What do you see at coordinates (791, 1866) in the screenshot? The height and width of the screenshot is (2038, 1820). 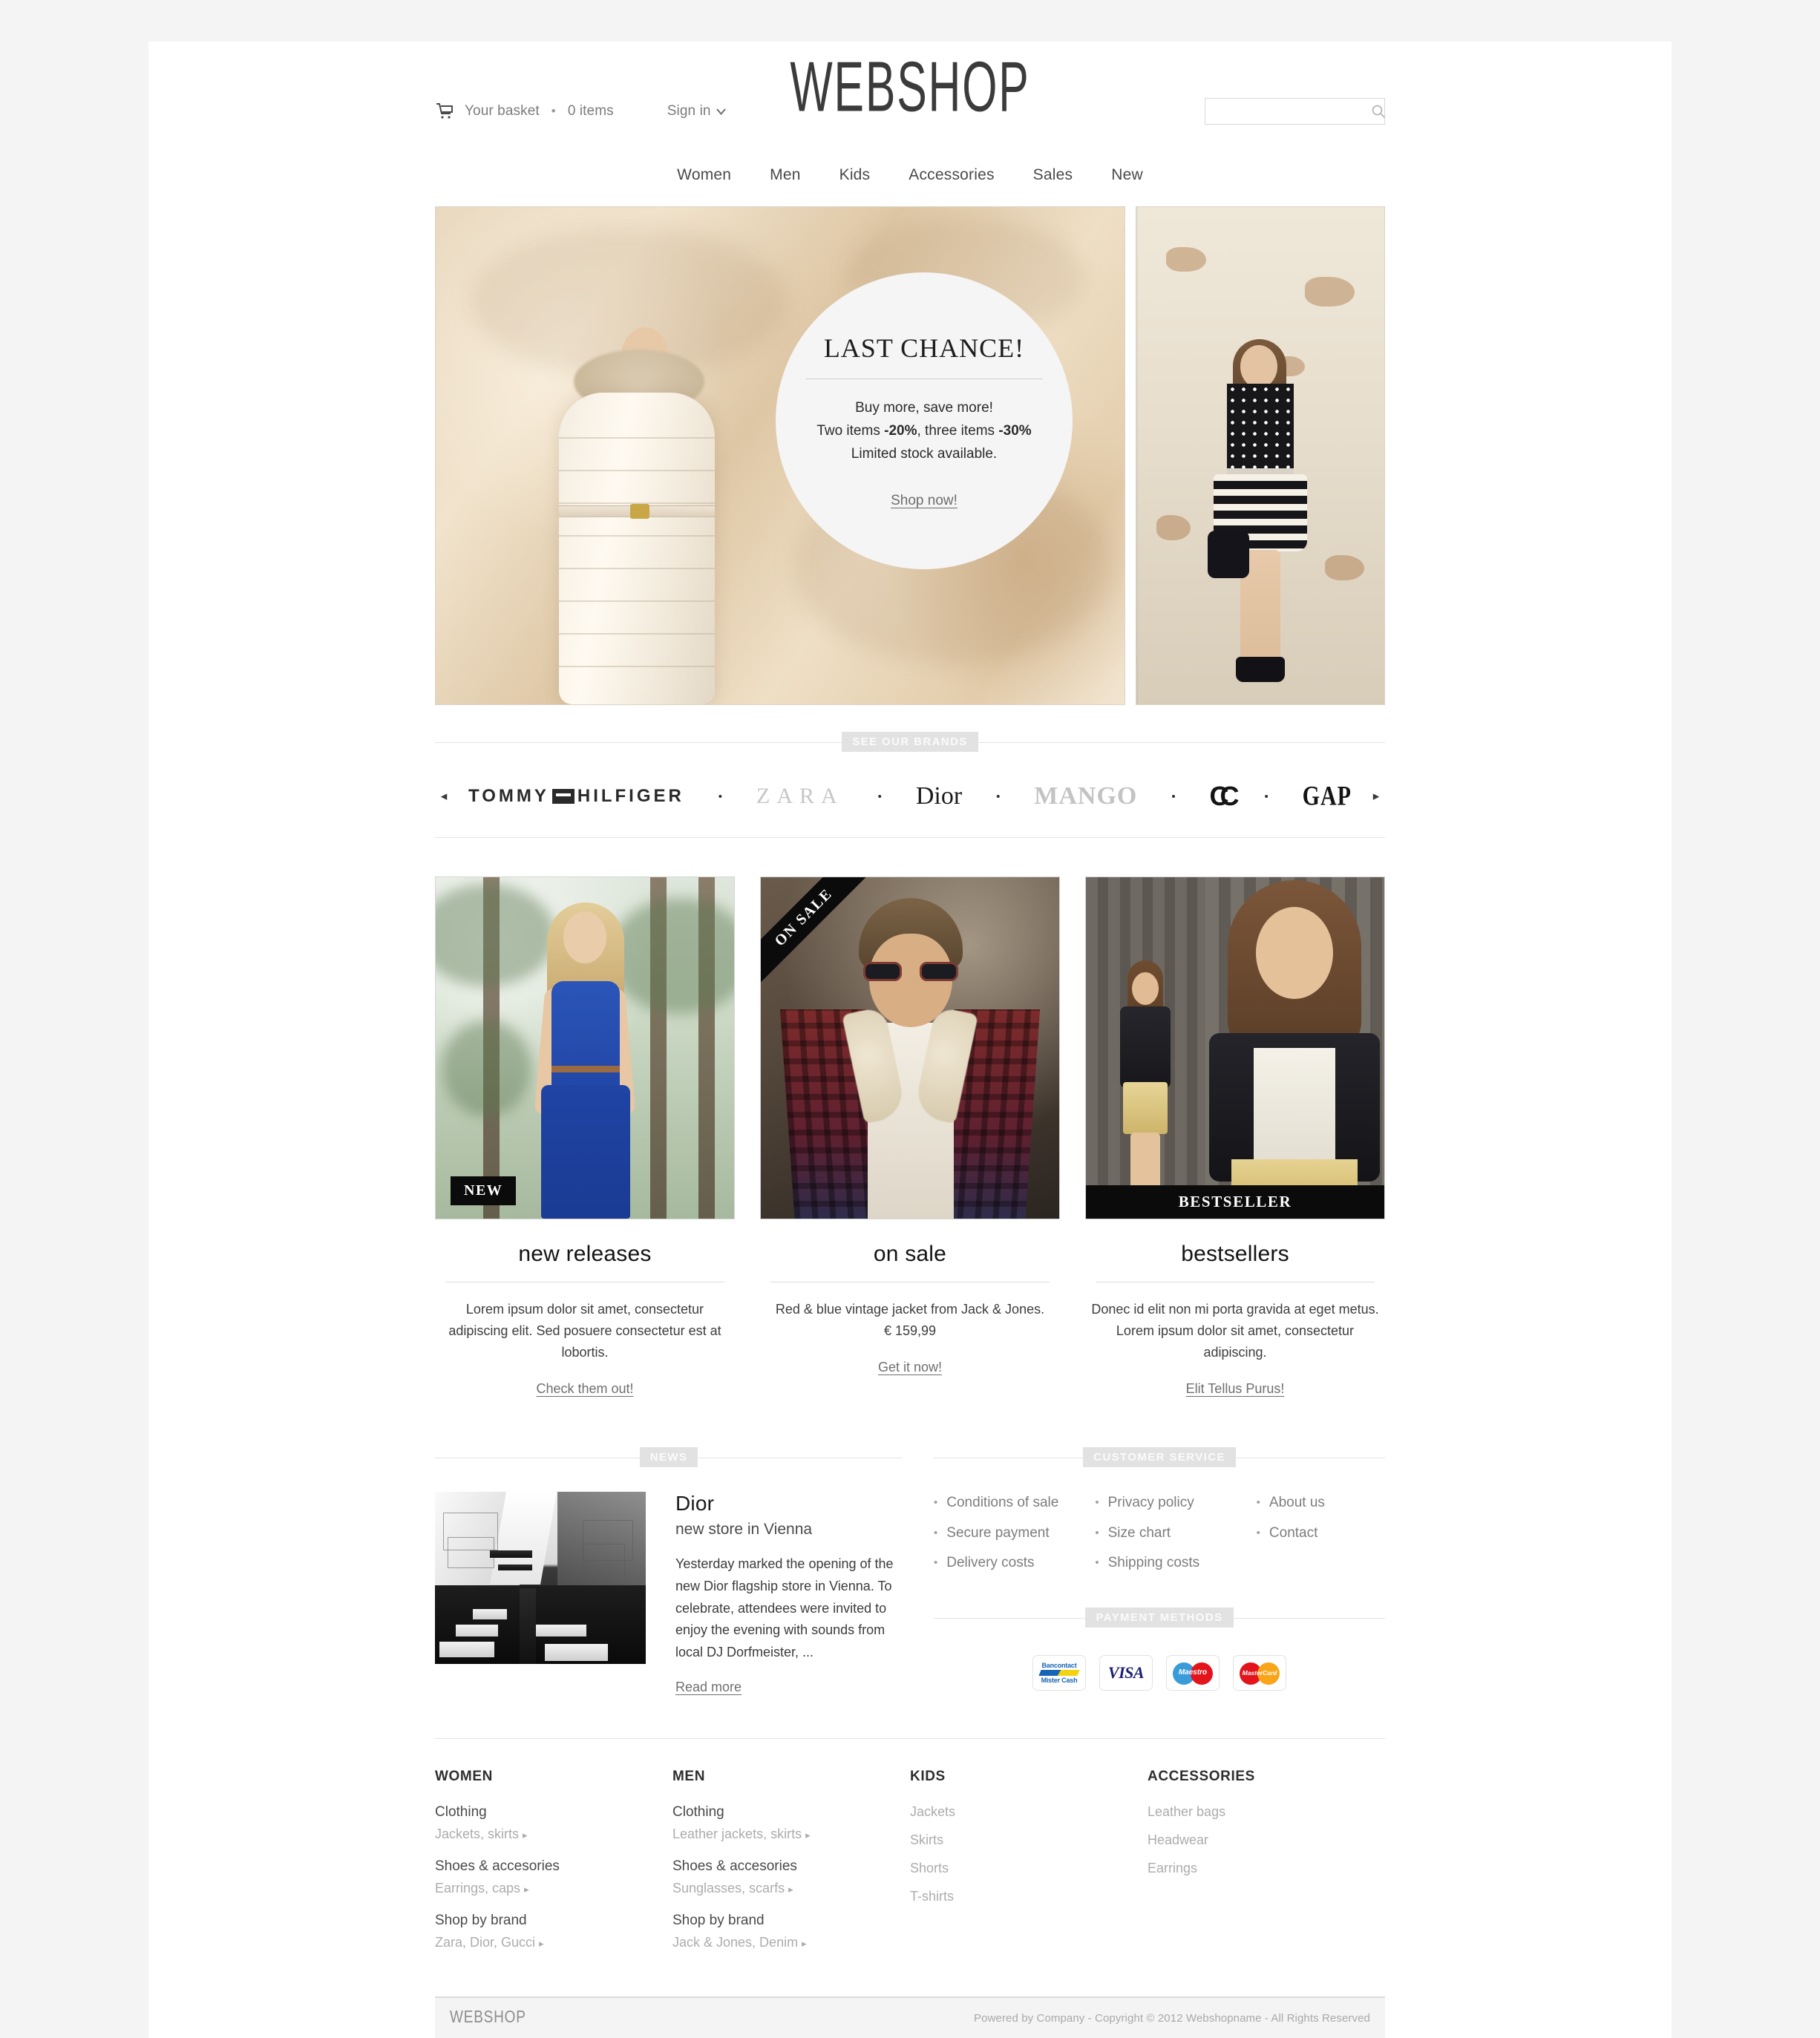 I see `footer-link-shoes-accesories-men: Shoes & accesories` at bounding box center [791, 1866].